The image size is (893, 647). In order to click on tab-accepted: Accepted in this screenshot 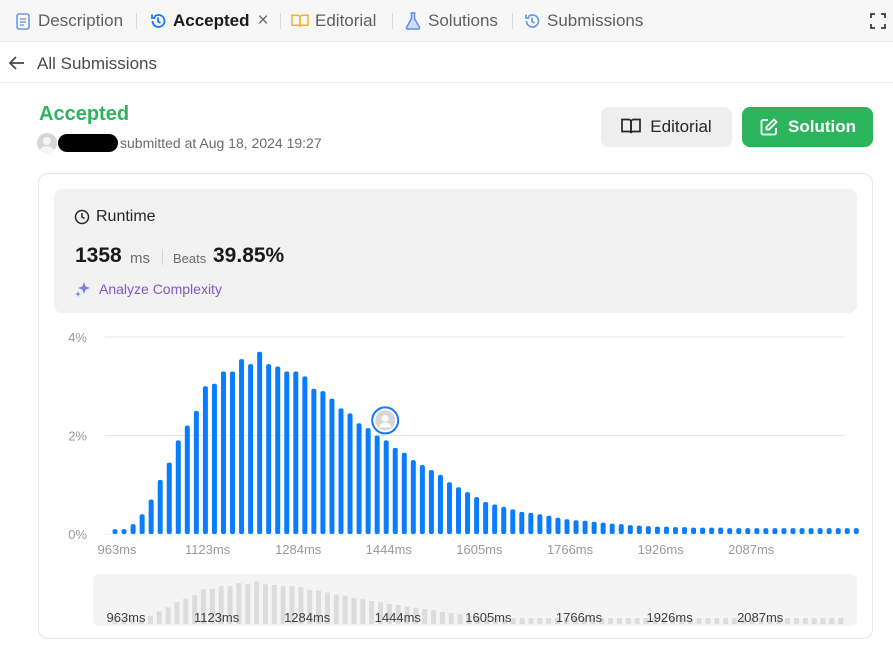, I will do `click(199, 21)`.